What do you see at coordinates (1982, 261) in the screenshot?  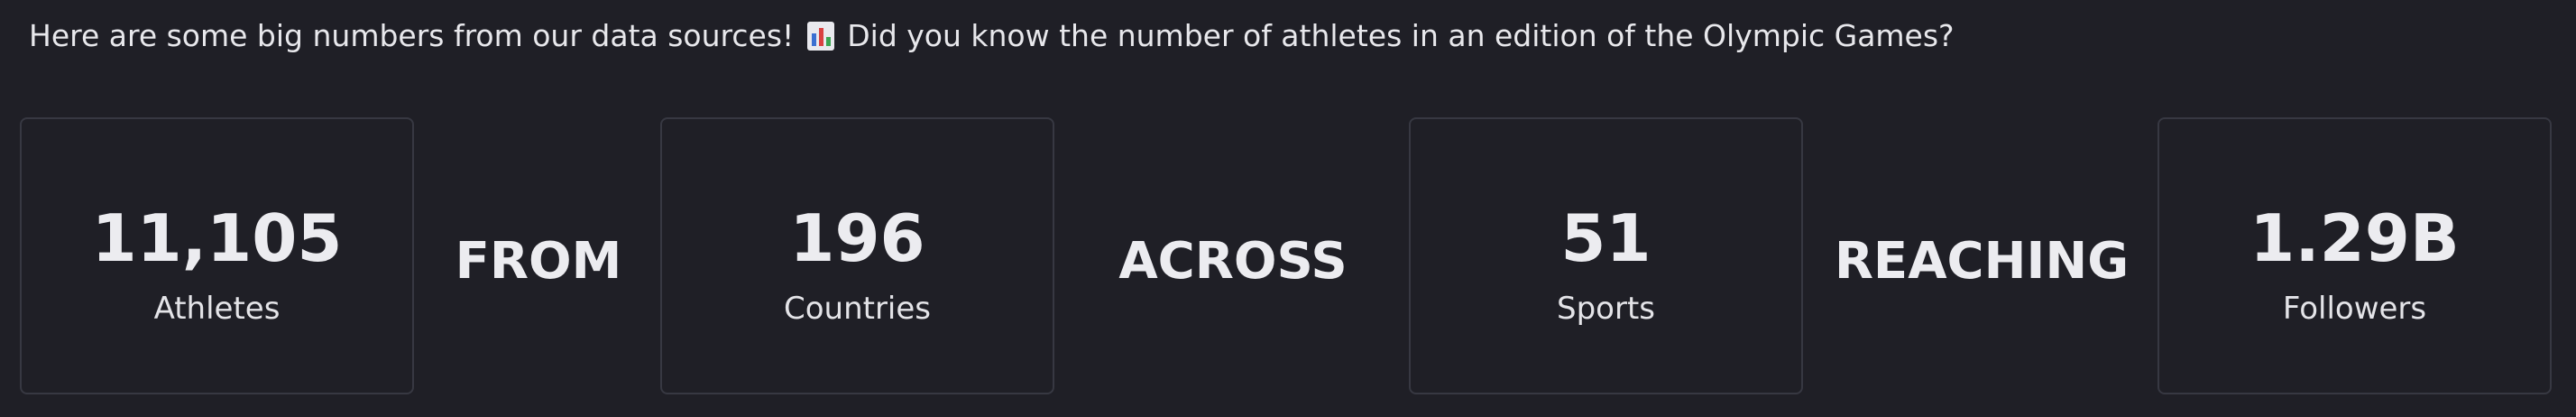 I see `connector-reaching: REACHING` at bounding box center [1982, 261].